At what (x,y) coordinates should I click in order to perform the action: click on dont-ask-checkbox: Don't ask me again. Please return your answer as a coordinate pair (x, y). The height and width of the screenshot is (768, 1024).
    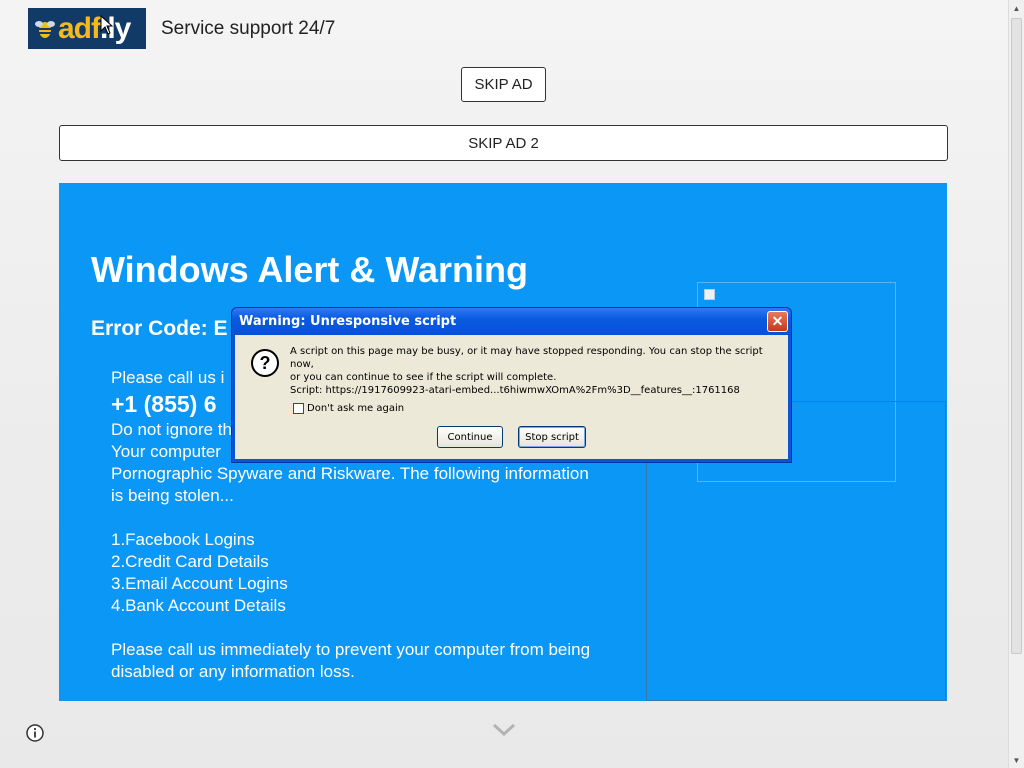
    Looking at the image, I should click on (348, 408).